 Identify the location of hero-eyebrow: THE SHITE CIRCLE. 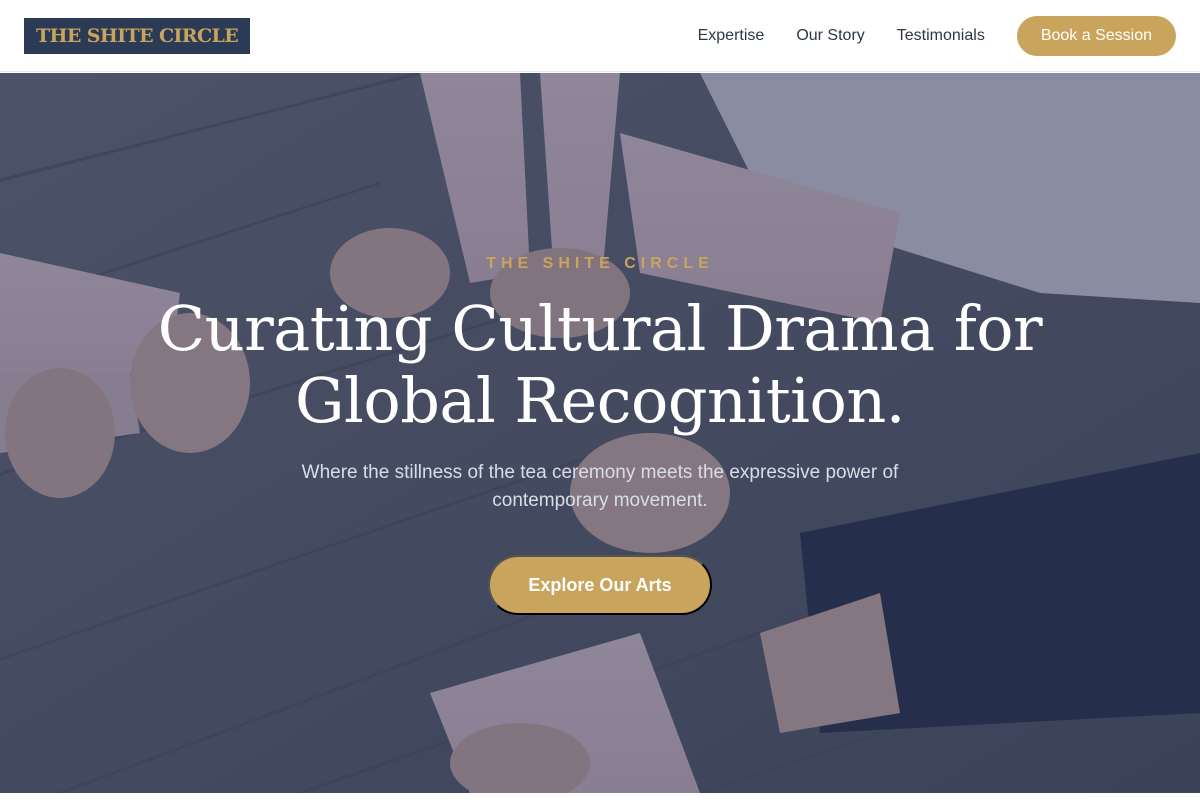
(600, 263).